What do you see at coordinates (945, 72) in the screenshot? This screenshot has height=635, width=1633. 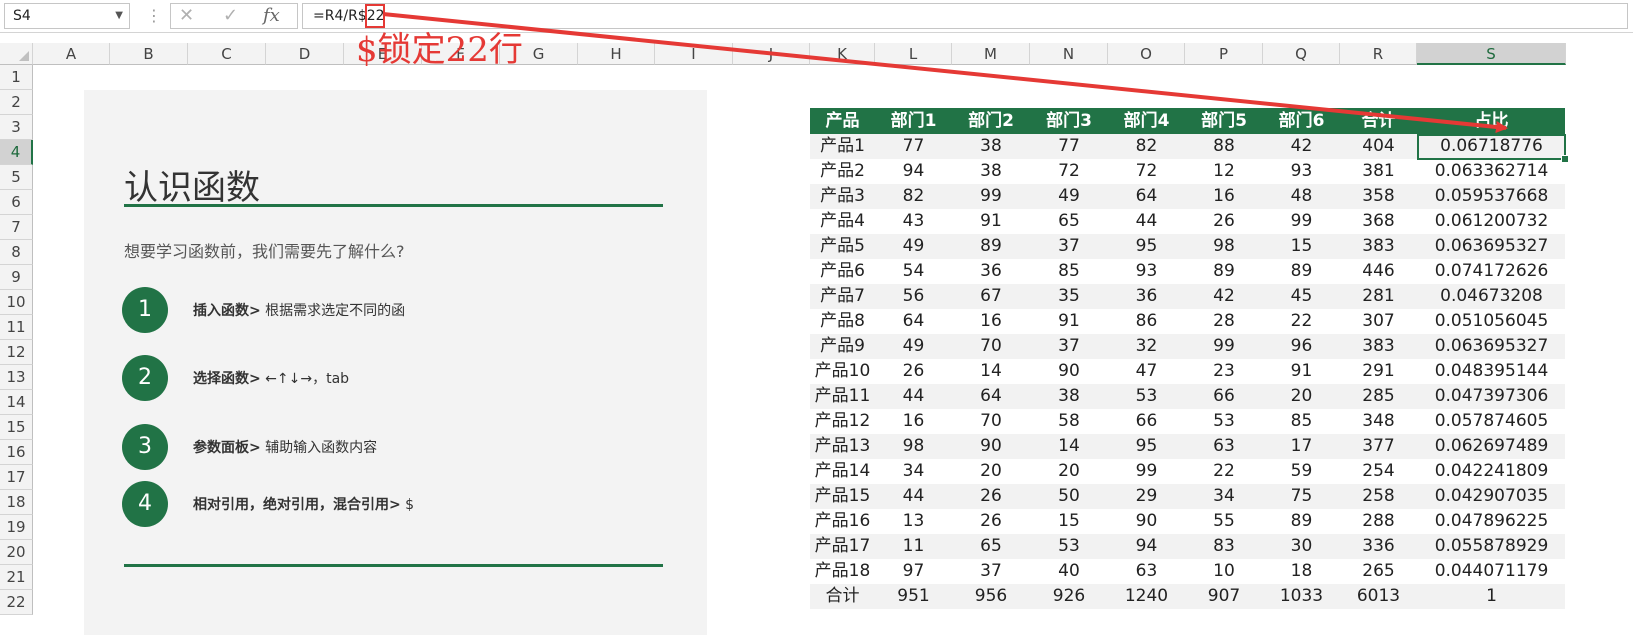 I see `annotation-arrow` at bounding box center [945, 72].